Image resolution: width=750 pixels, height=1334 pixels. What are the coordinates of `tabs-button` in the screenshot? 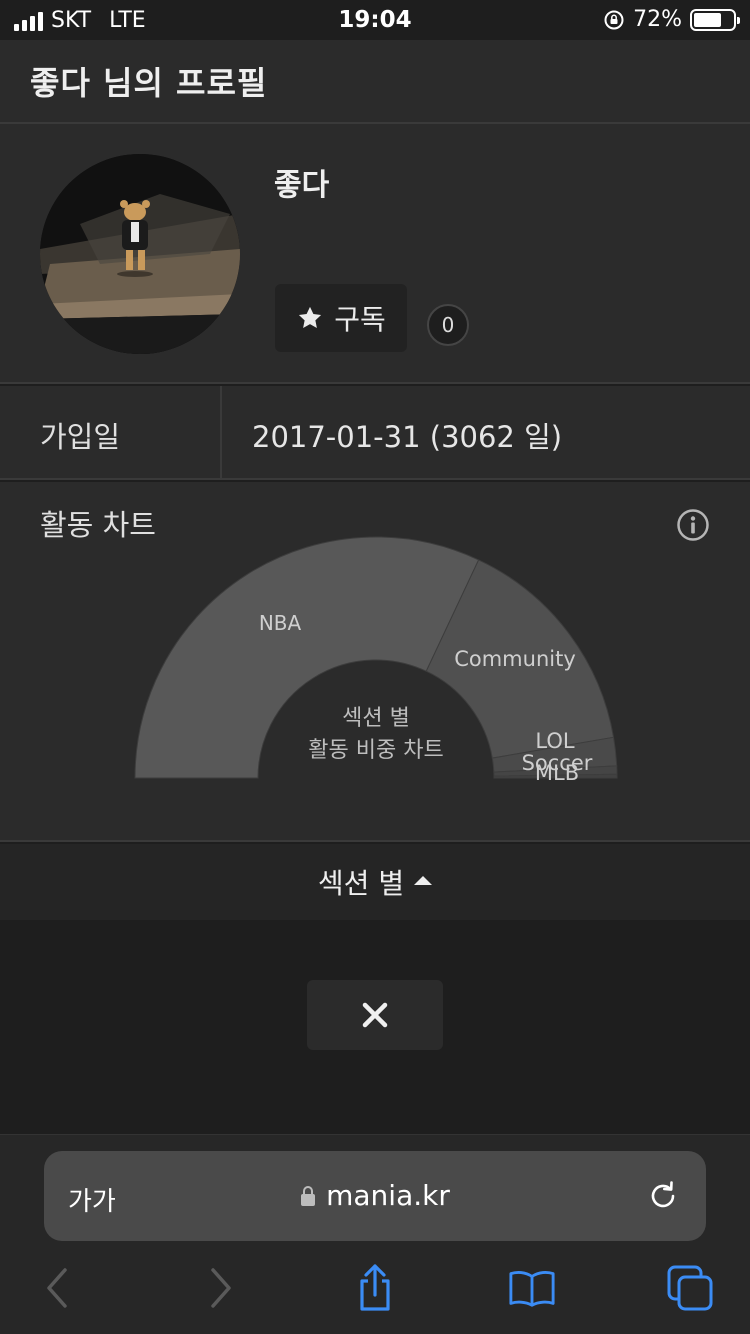 It's located at (690, 1288).